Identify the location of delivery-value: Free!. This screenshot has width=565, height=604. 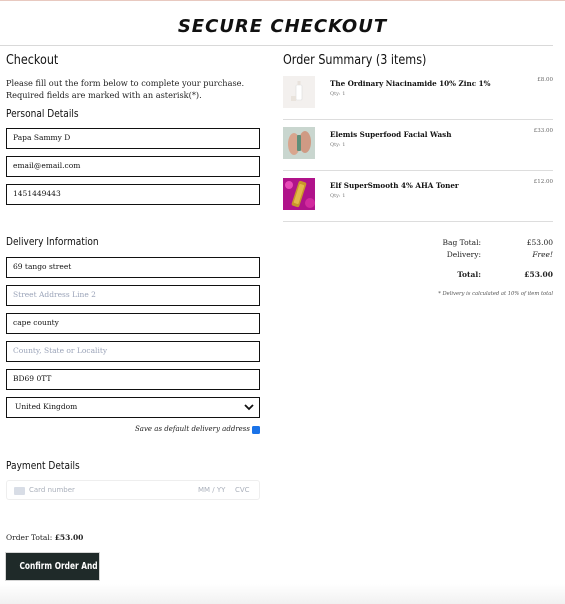
(542, 254).